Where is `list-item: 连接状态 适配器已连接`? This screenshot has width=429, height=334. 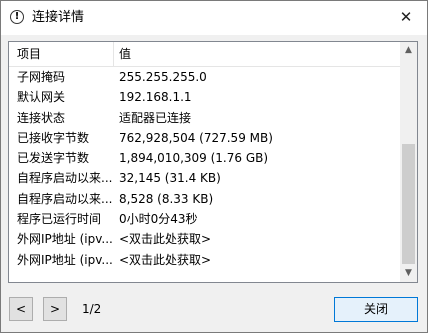
list-item: 连接状态 适配器已连接 is located at coordinates (205, 118).